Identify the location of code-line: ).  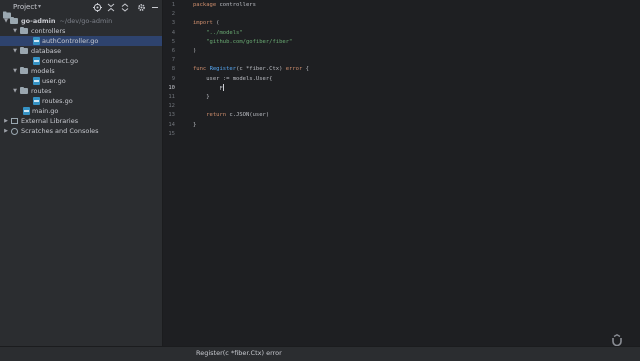
(194, 51).